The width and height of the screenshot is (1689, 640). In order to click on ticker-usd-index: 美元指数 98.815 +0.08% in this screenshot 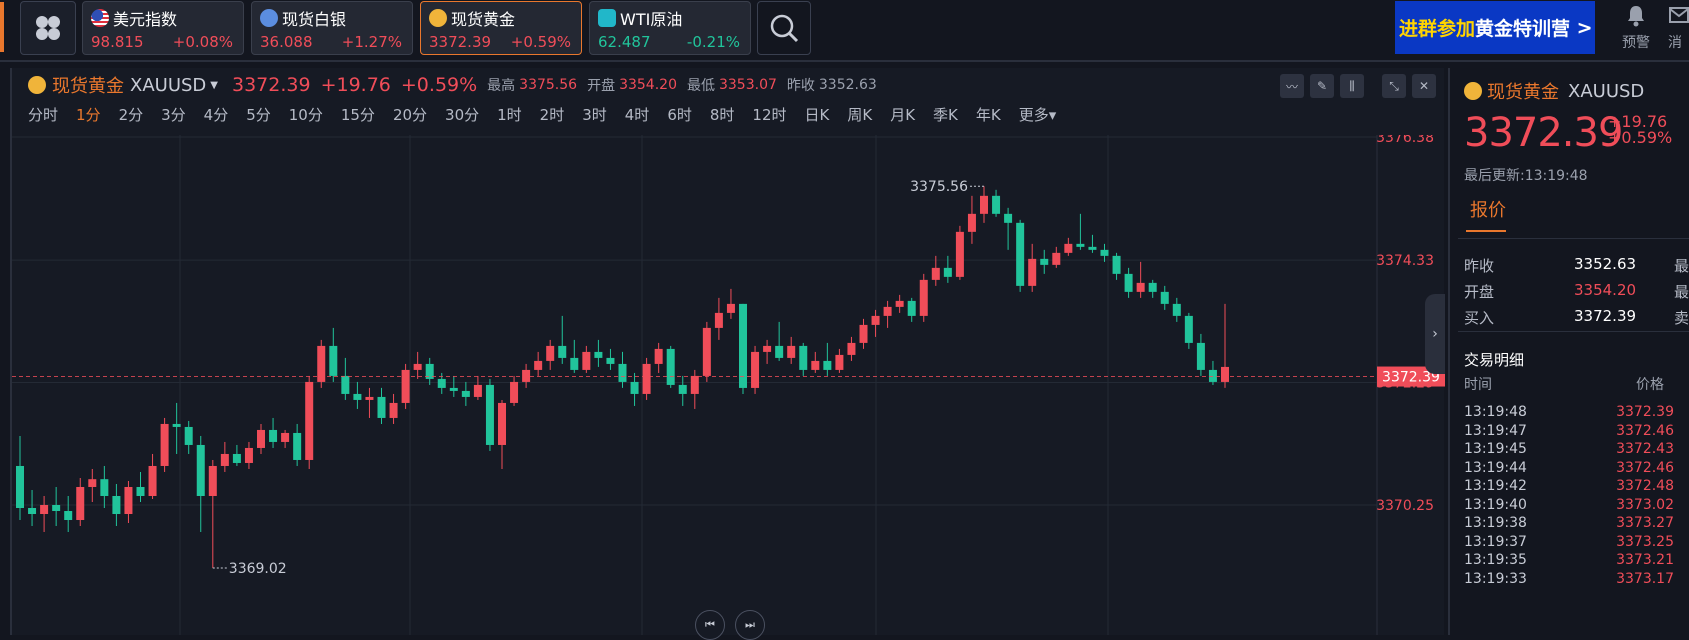, I will do `click(163, 28)`.